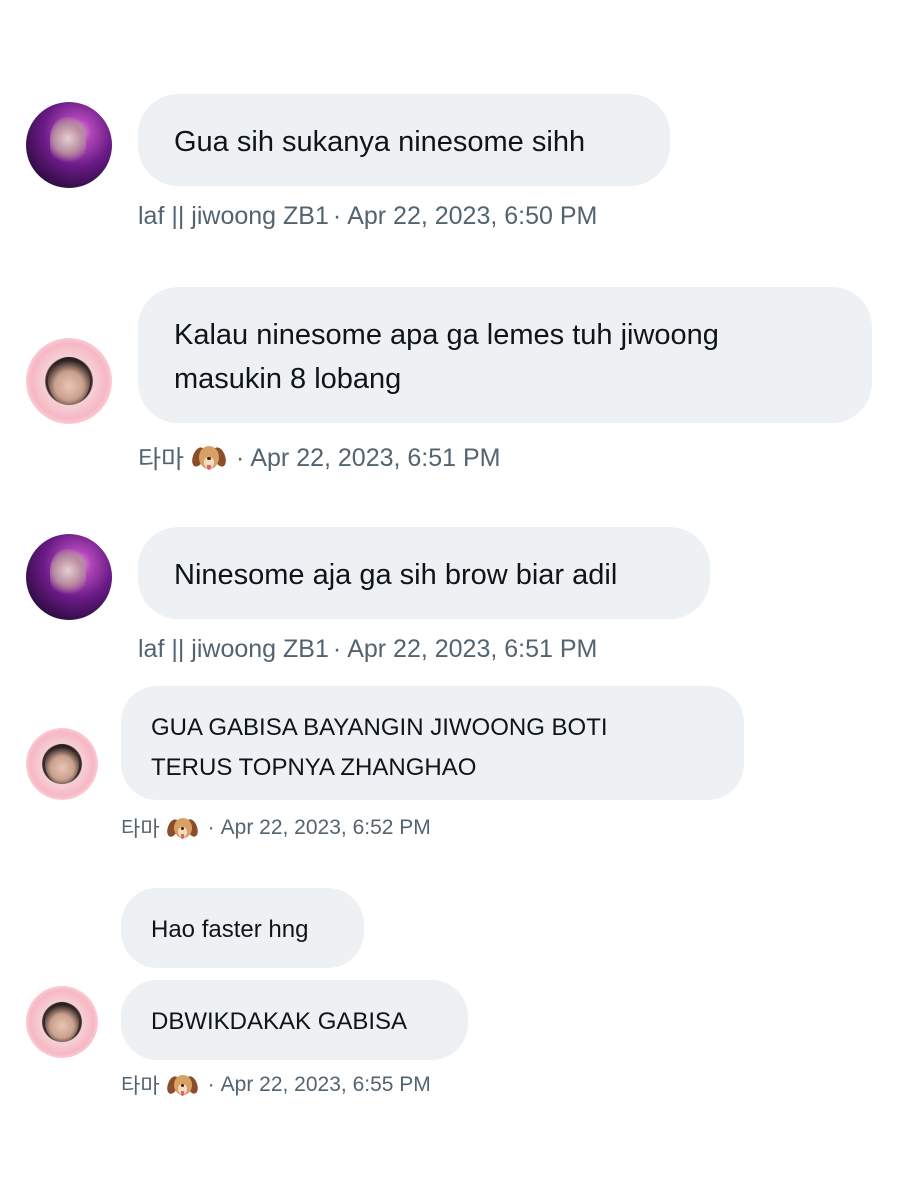 The height and width of the screenshot is (1200, 919). I want to click on message-bubble: Ninesome aja ga sih brow biar adil, so click(424, 573).